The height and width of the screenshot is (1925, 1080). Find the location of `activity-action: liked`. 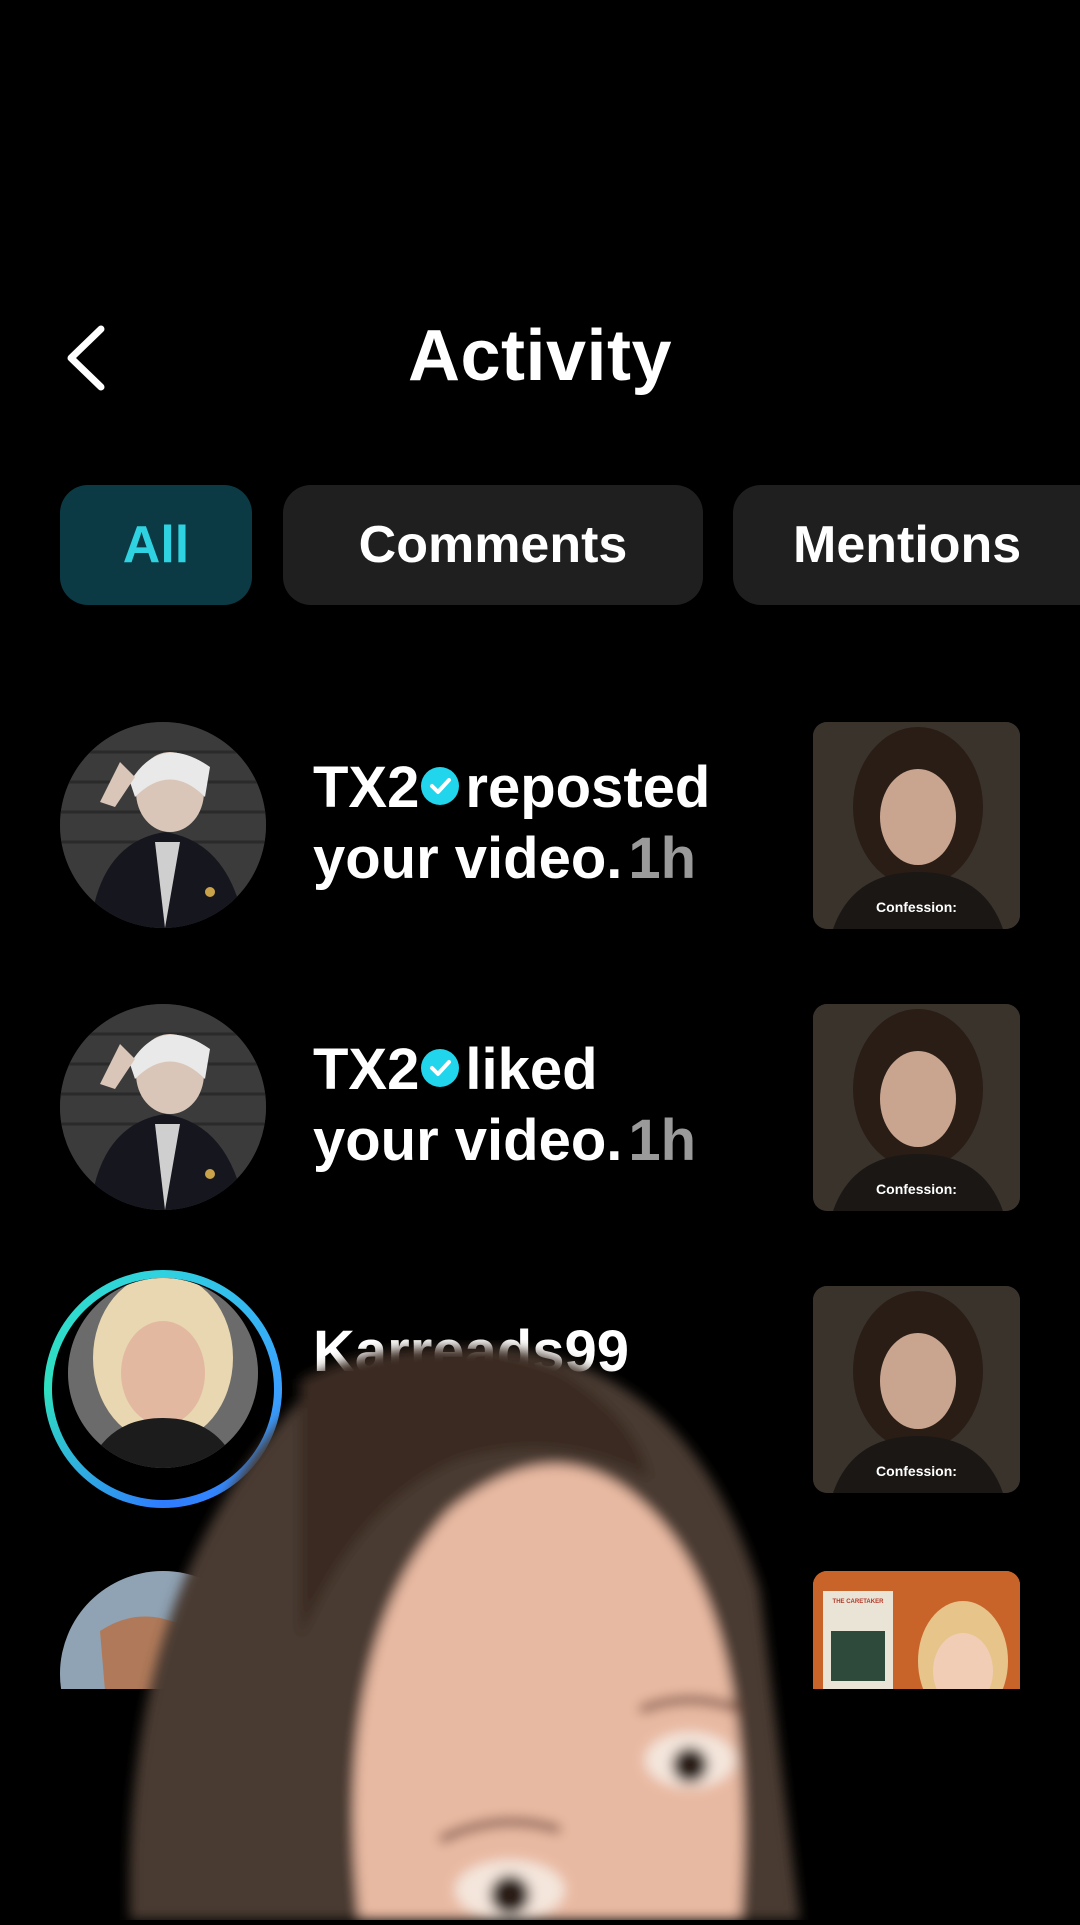

activity-action: liked is located at coordinates (531, 1069).